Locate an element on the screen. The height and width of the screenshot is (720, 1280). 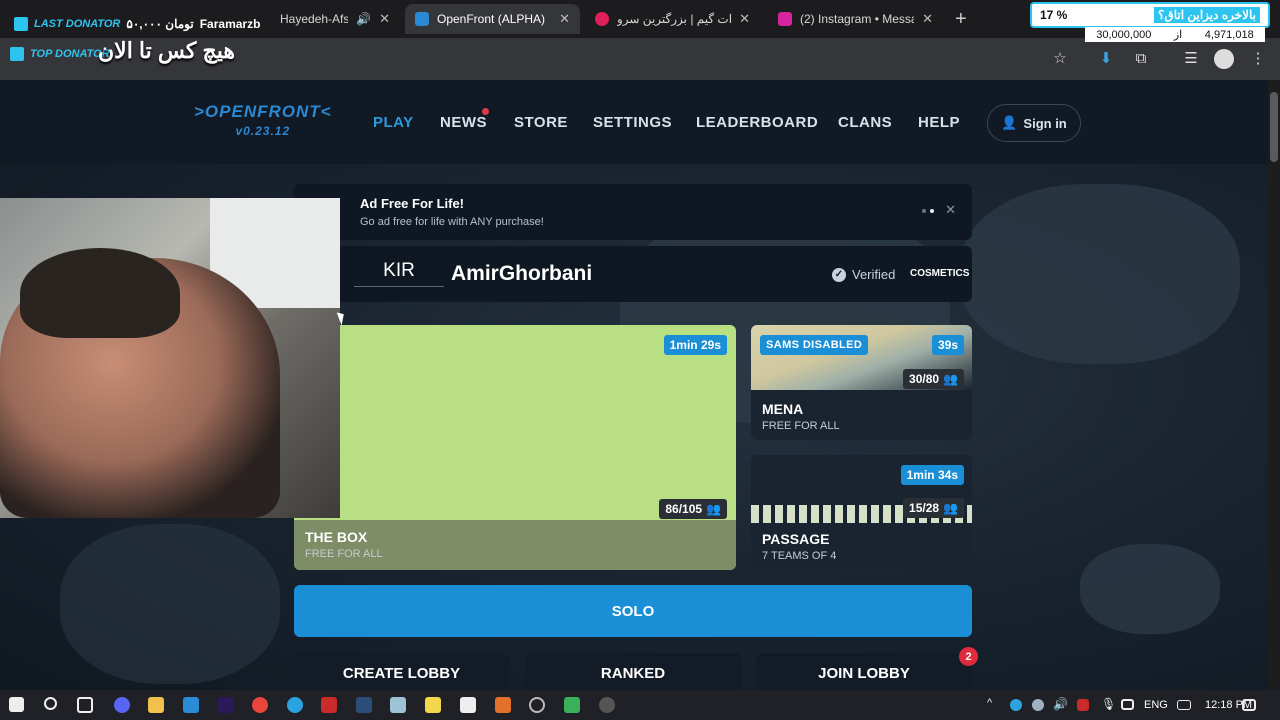
nav-news: NEWS is located at coordinates (463, 122).